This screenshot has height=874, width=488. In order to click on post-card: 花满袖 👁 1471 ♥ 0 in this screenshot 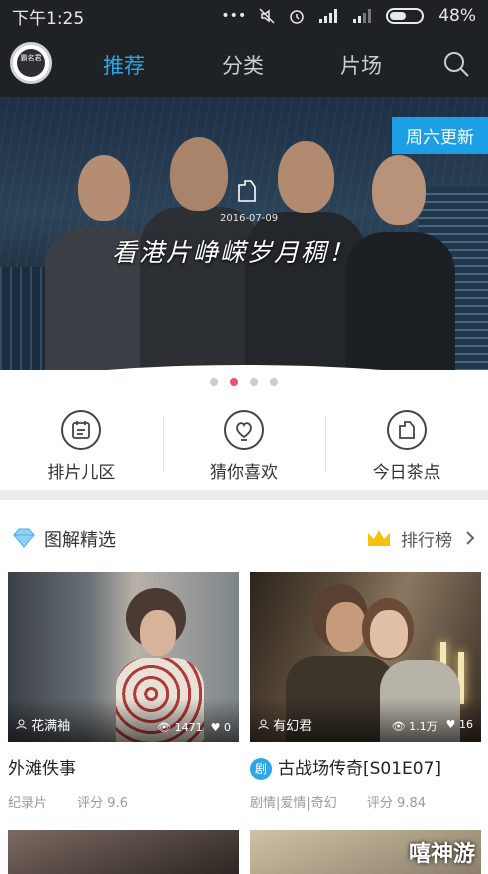, I will do `click(123, 657)`.